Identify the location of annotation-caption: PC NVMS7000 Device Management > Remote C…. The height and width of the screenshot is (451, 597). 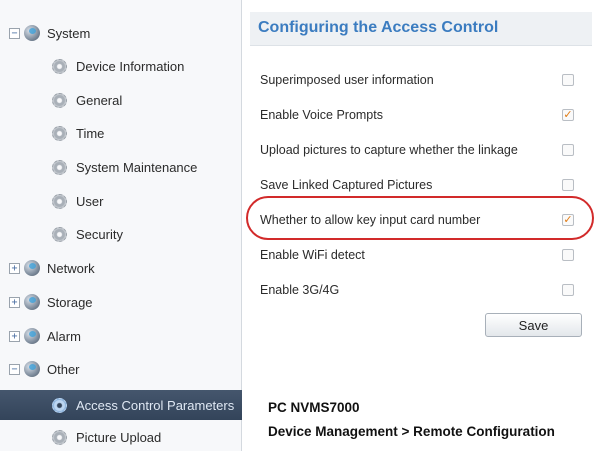
(411, 420).